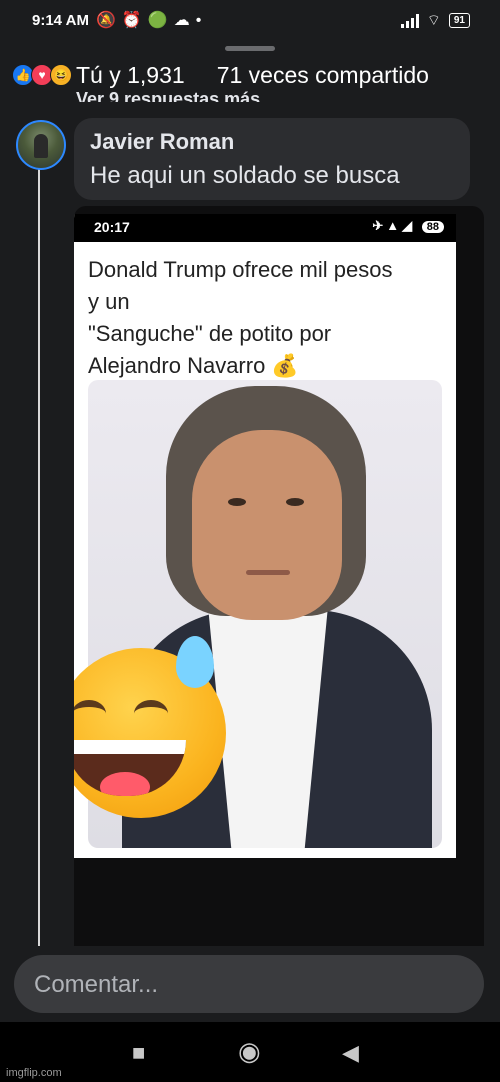  What do you see at coordinates (162, 142) in the screenshot?
I see `comment-author: Javier Roman` at bounding box center [162, 142].